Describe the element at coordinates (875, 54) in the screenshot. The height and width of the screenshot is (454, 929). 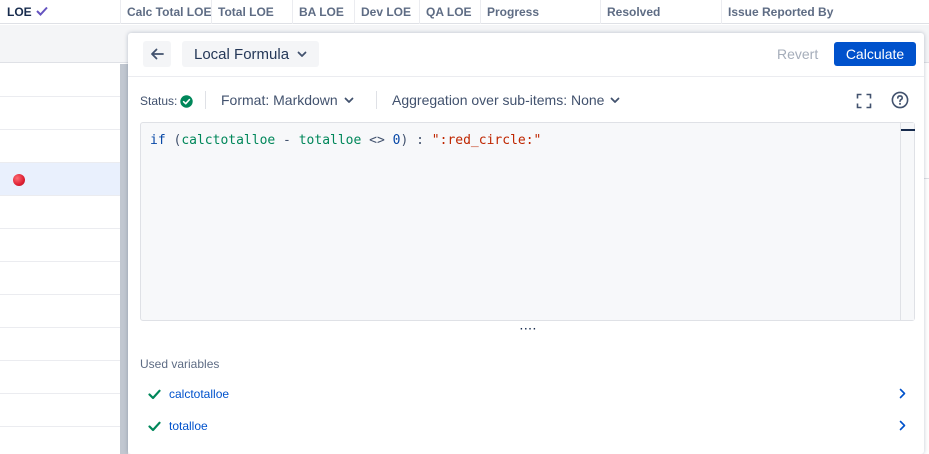
I see `calculate-button: Calculate` at that location.